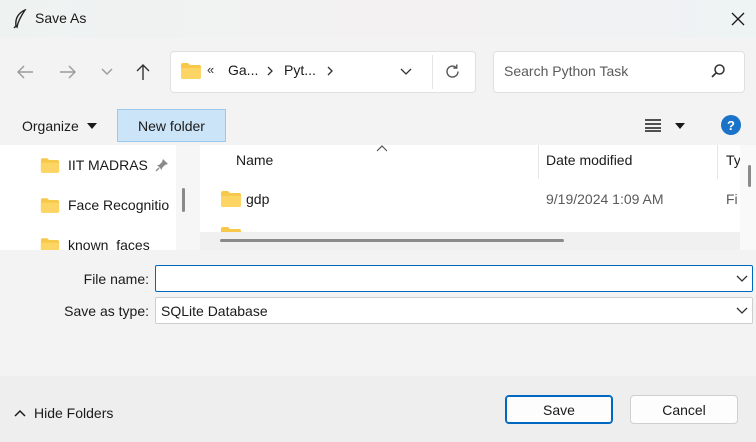 The width and height of the screenshot is (756, 442). Describe the element at coordinates (183, 200) in the screenshot. I see `nav-pane-scroll-thumb` at that location.